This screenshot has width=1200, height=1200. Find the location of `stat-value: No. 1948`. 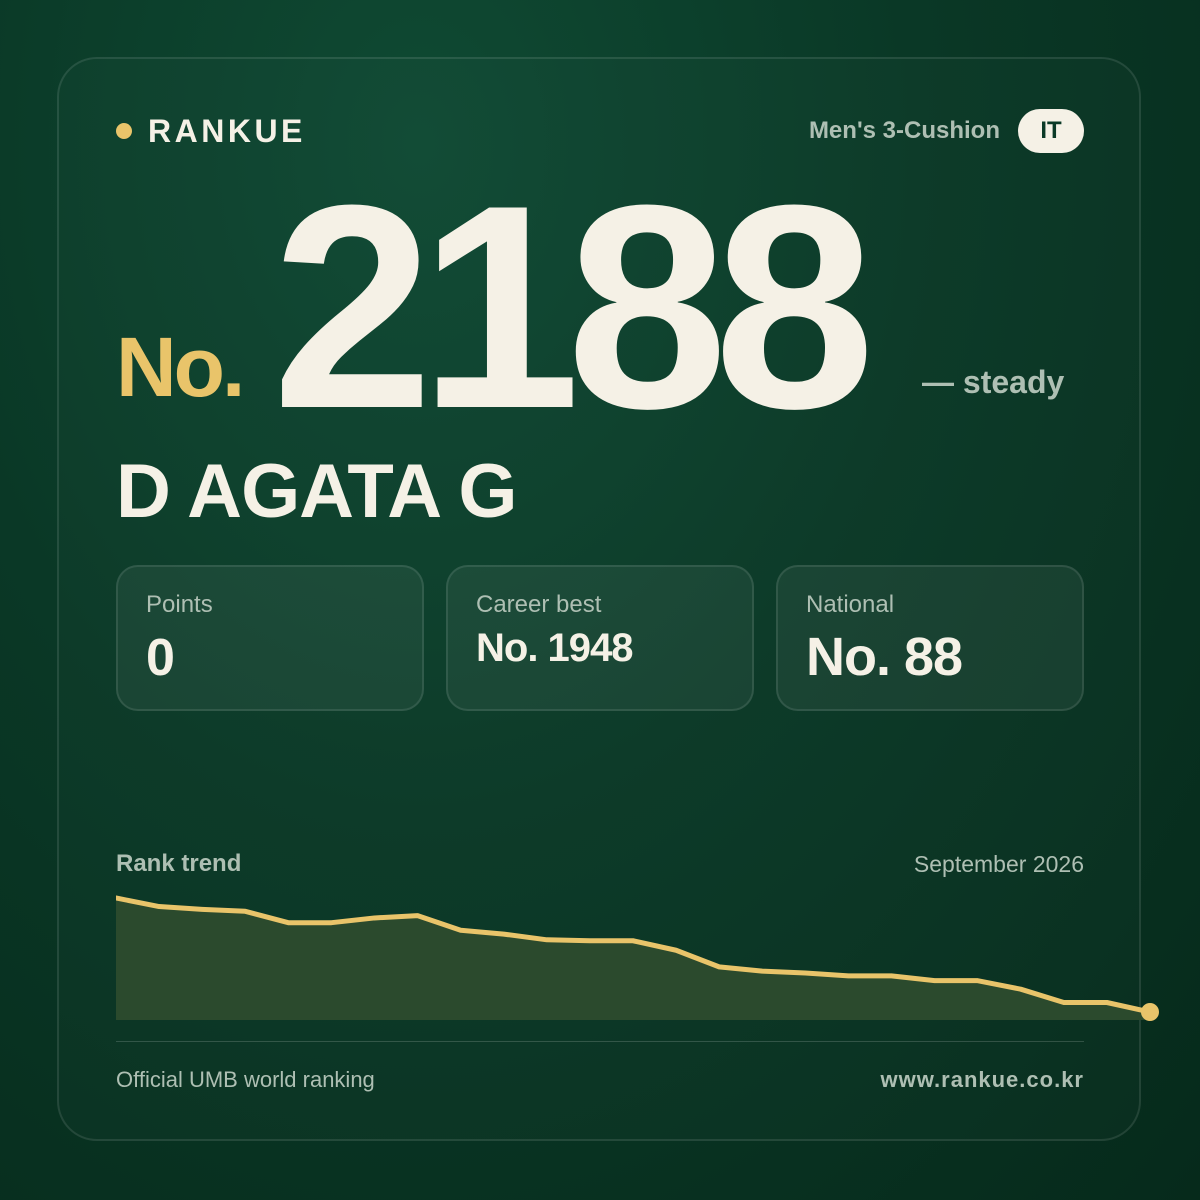

stat-value: No. 1948 is located at coordinates (555, 648).